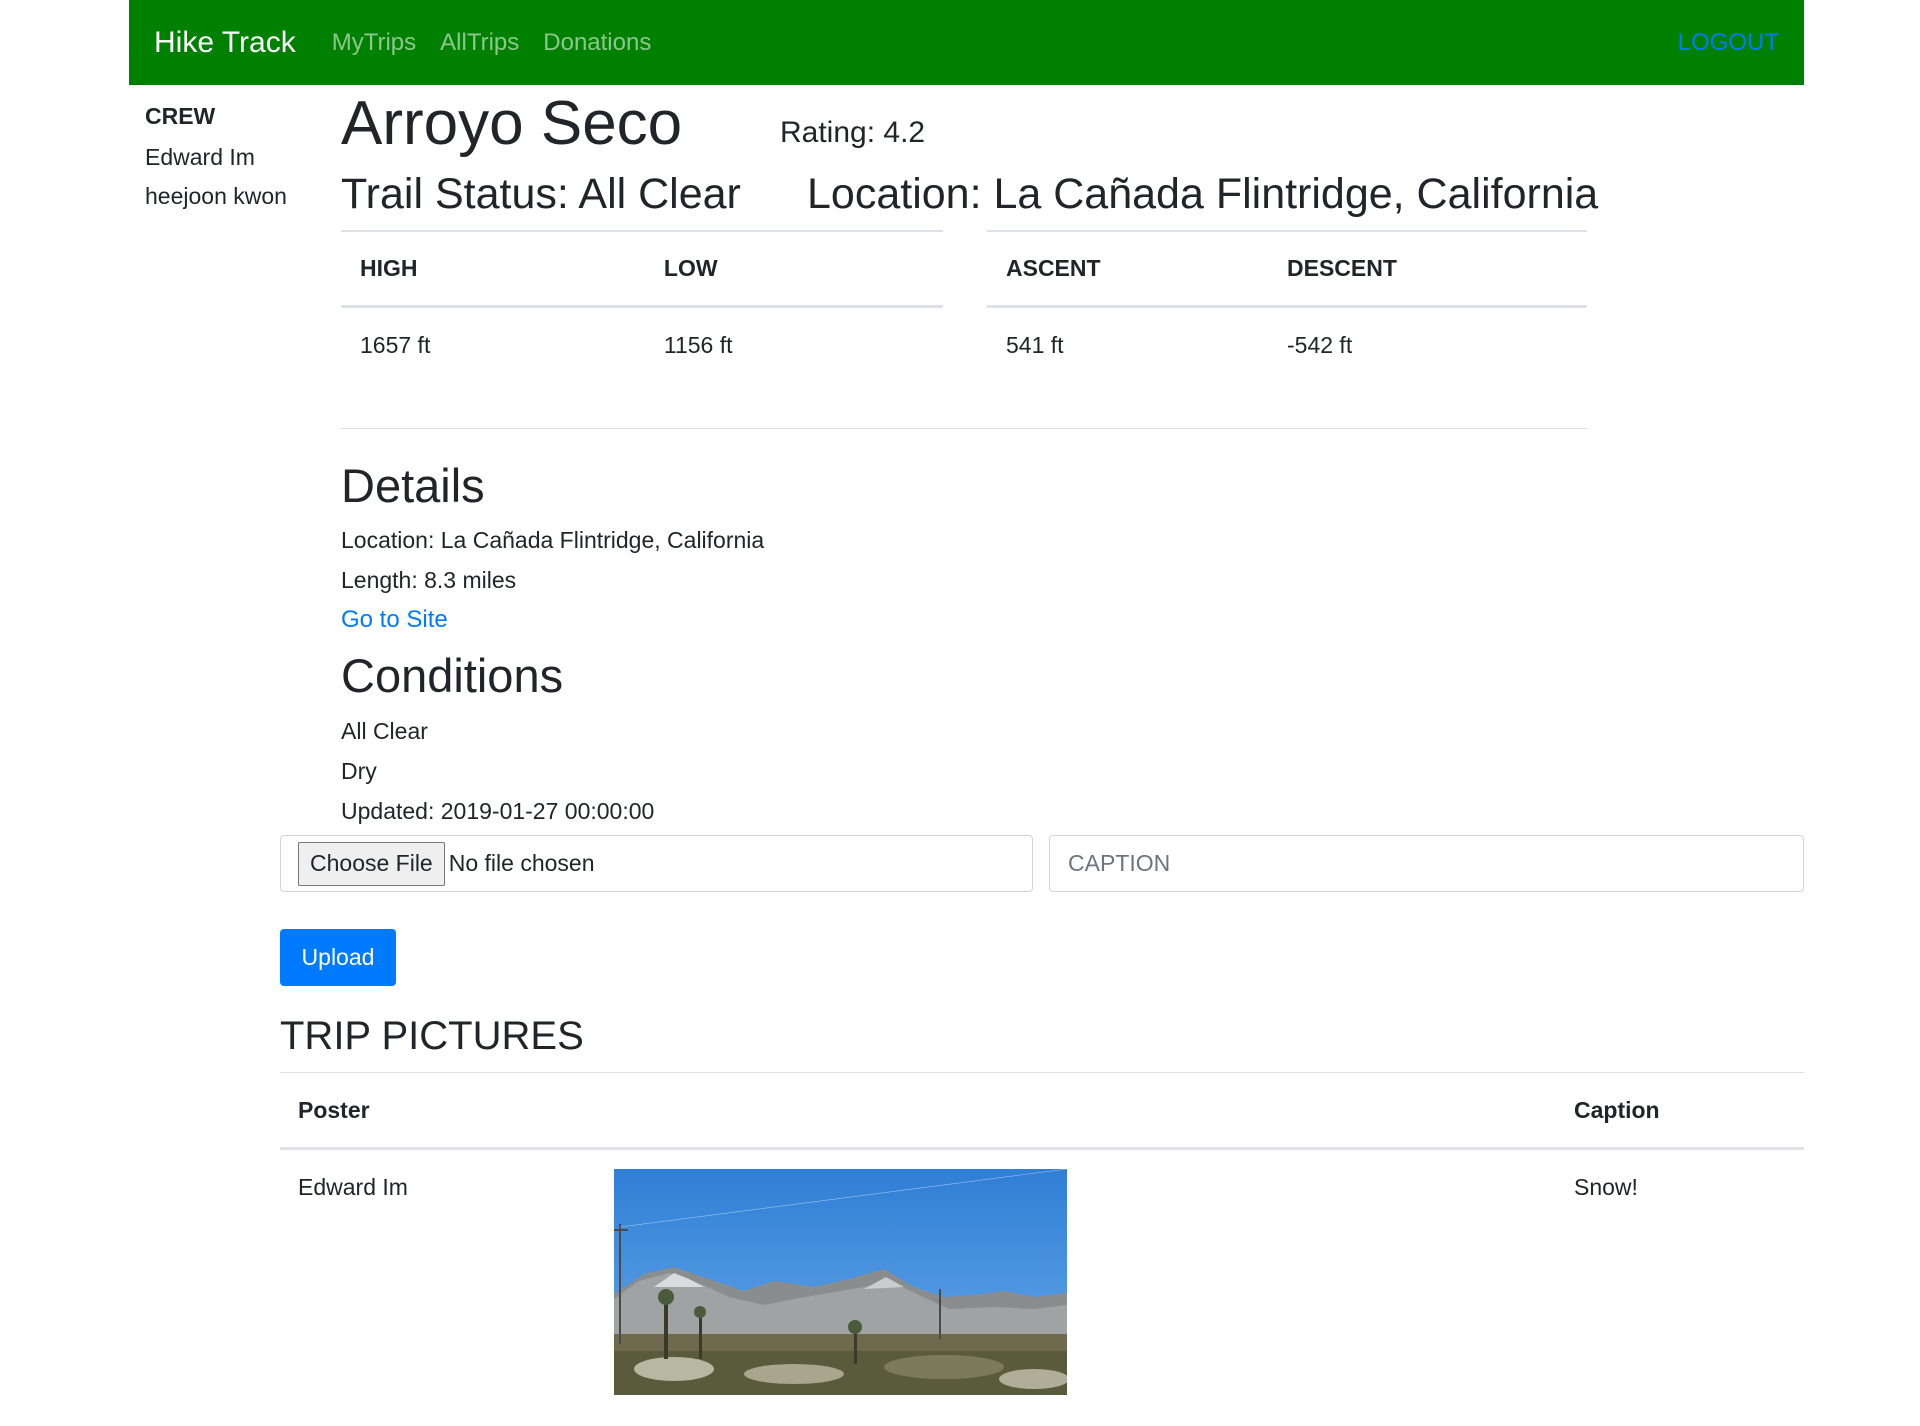  Describe the element at coordinates (432, 1036) in the screenshot. I see `trip-pictures-heading: TRIP PICTURES` at that location.